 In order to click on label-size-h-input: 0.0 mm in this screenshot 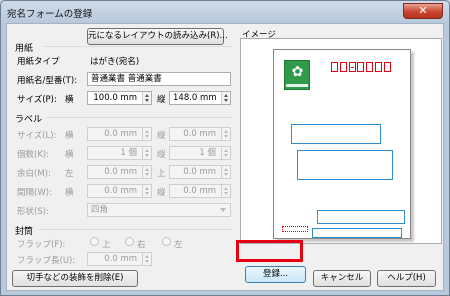, I will do `click(200, 134)`.